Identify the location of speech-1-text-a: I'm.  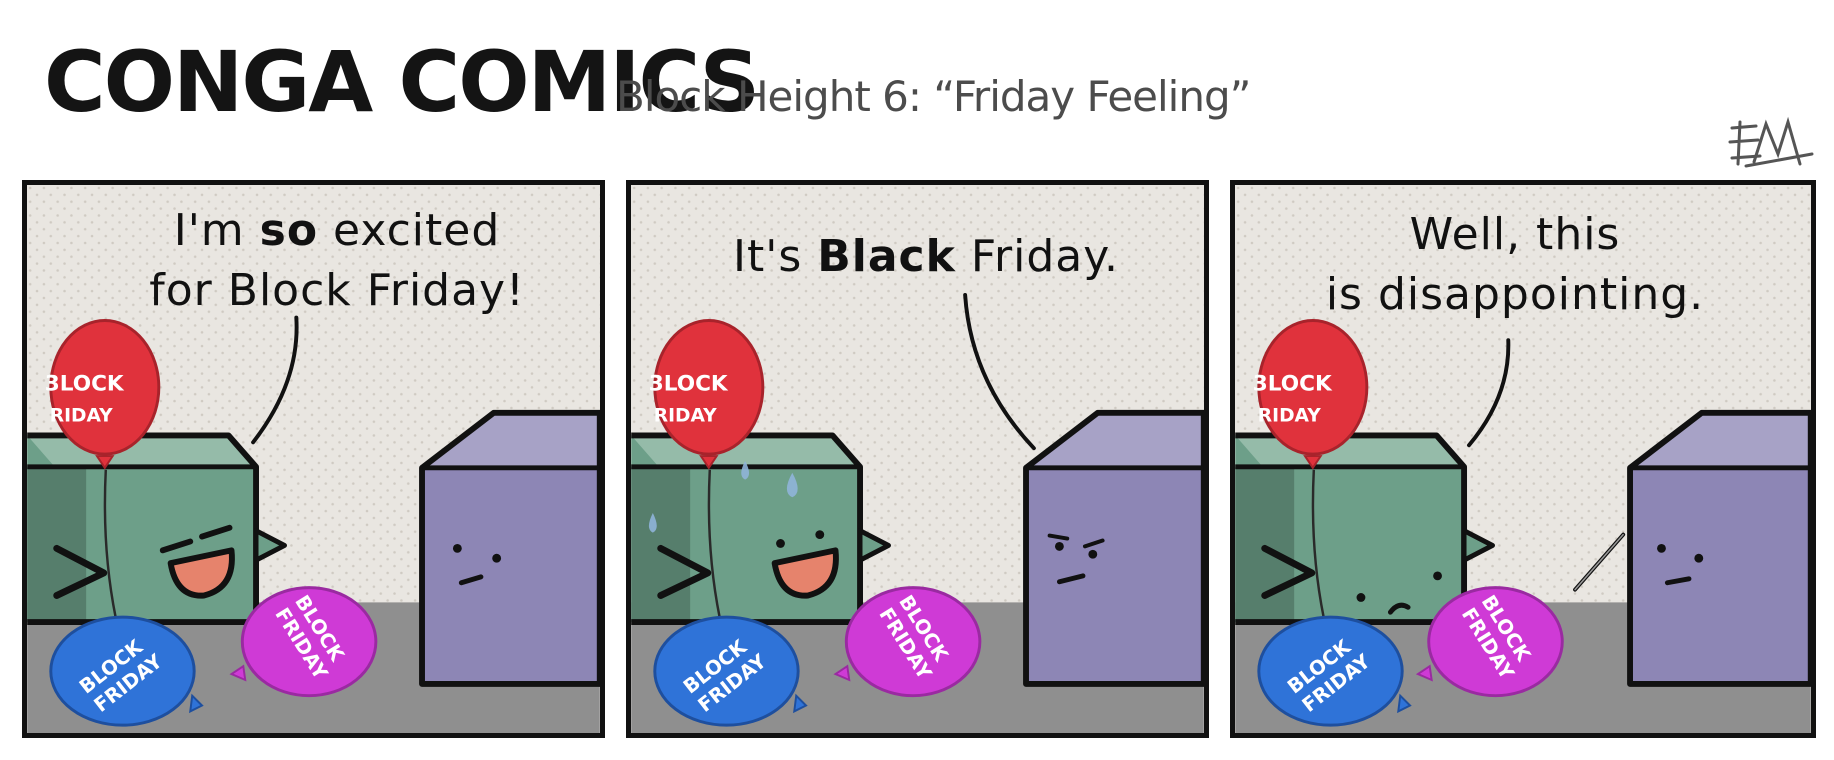
(216, 230).